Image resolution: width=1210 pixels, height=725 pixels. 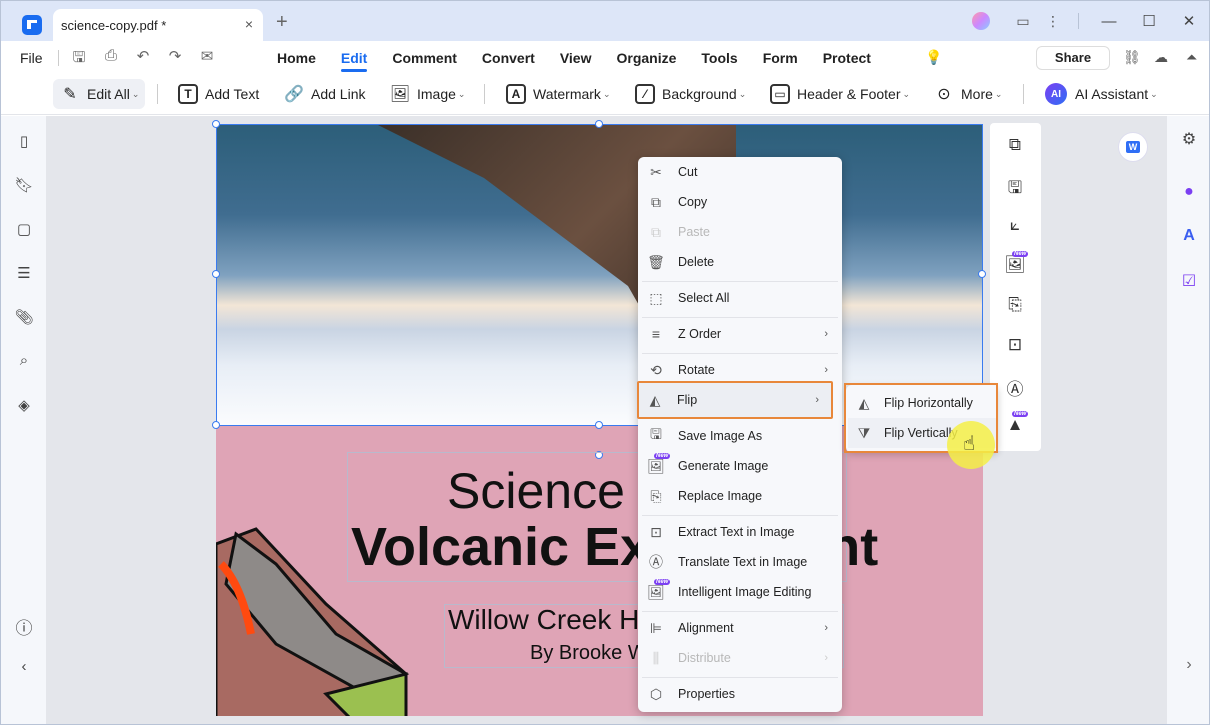 I want to click on save-image-icon: 🖫, so click(x=1015, y=187).